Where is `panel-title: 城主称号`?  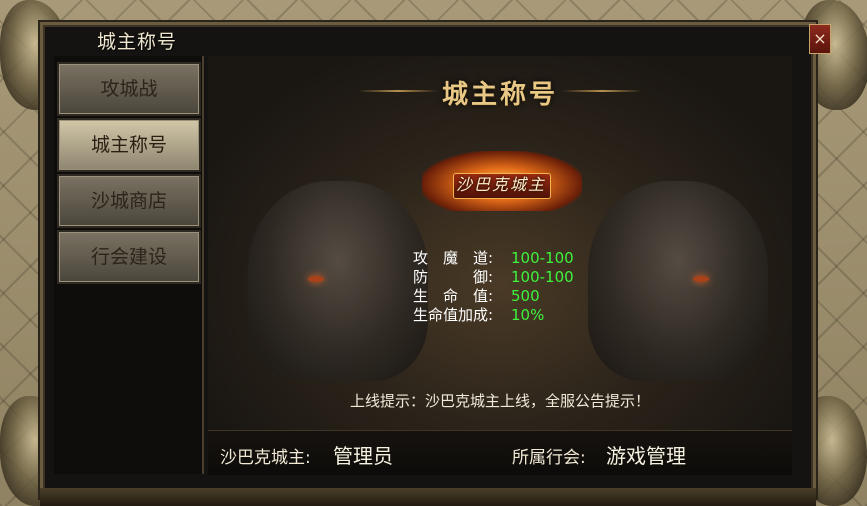
panel-title: 城主称号 is located at coordinates (499, 95).